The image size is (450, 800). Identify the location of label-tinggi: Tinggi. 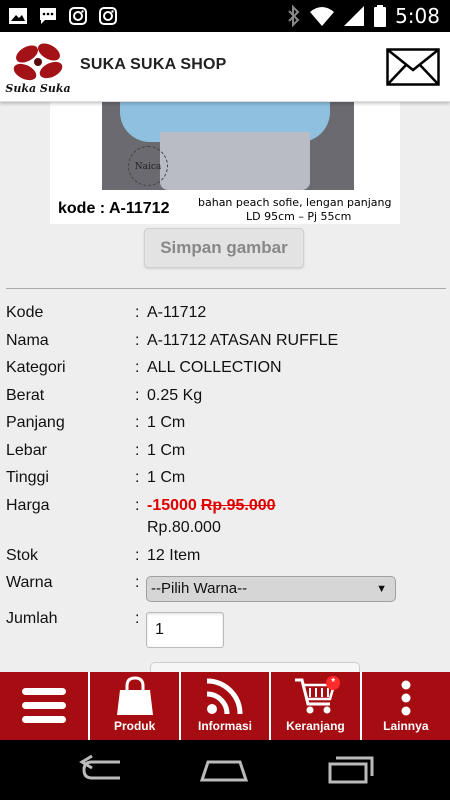
(27, 477).